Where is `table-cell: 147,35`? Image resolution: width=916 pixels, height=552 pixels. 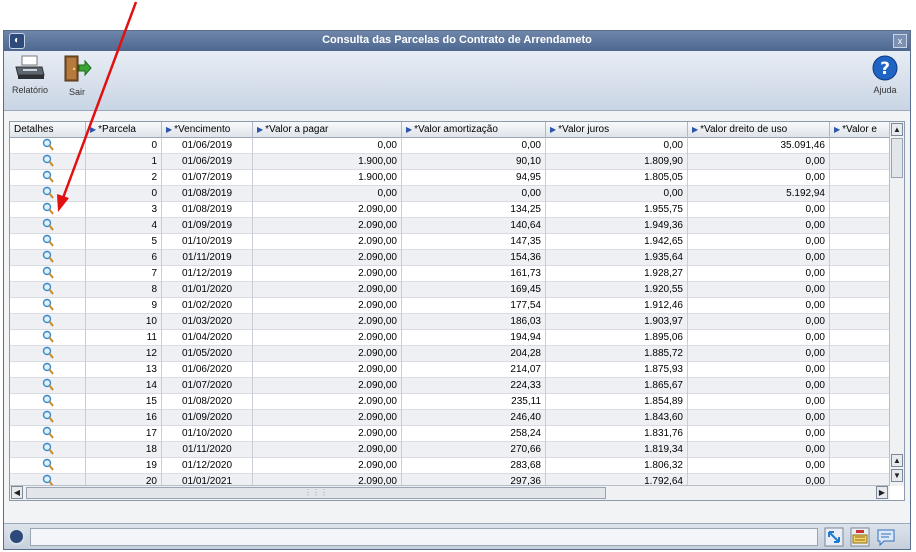 table-cell: 147,35 is located at coordinates (474, 242).